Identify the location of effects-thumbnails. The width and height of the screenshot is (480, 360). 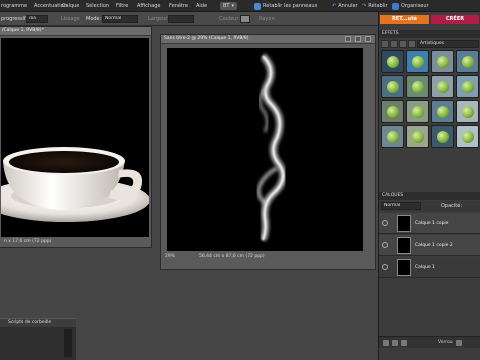
(430, 99).